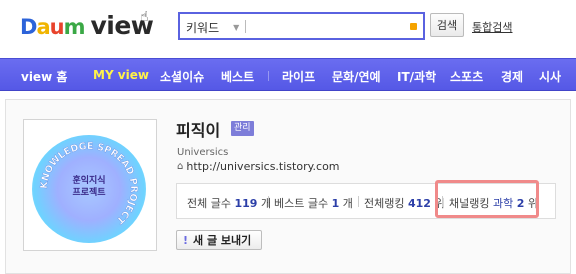 This screenshot has width=576, height=274. I want to click on nav-item-current-affairs: 시사, so click(550, 76).